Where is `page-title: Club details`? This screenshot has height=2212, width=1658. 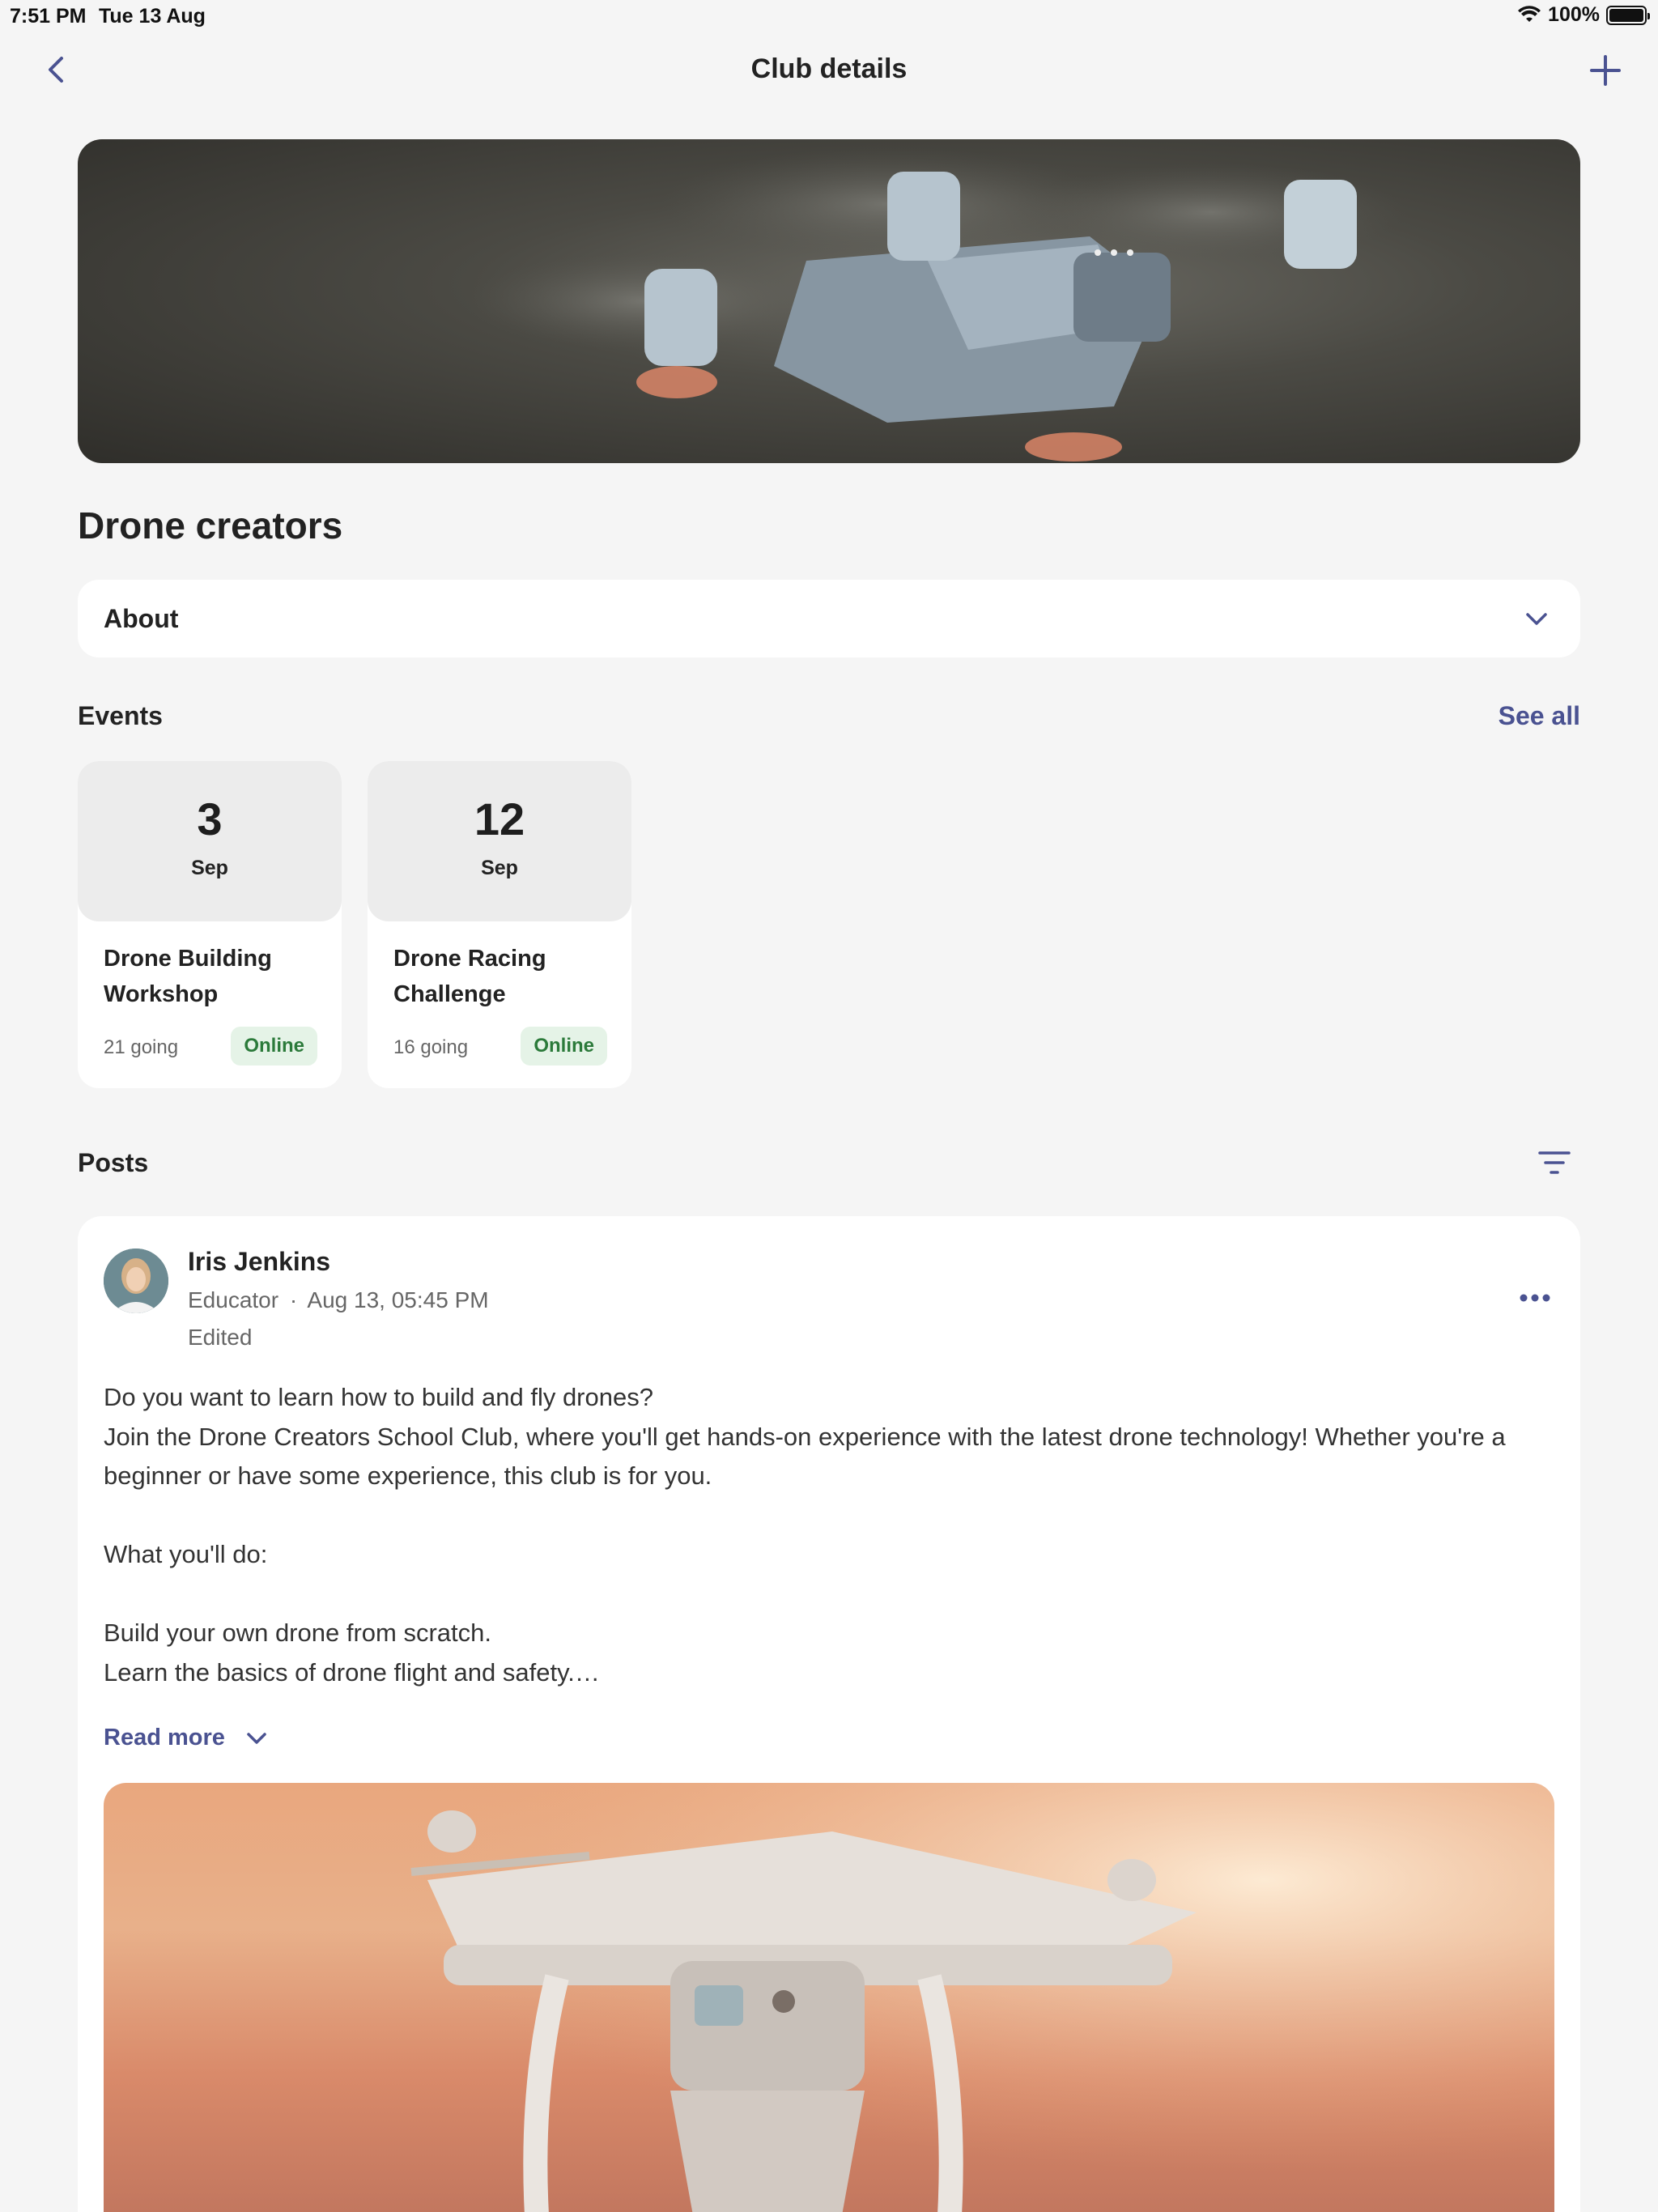
page-title: Club details is located at coordinates (829, 68).